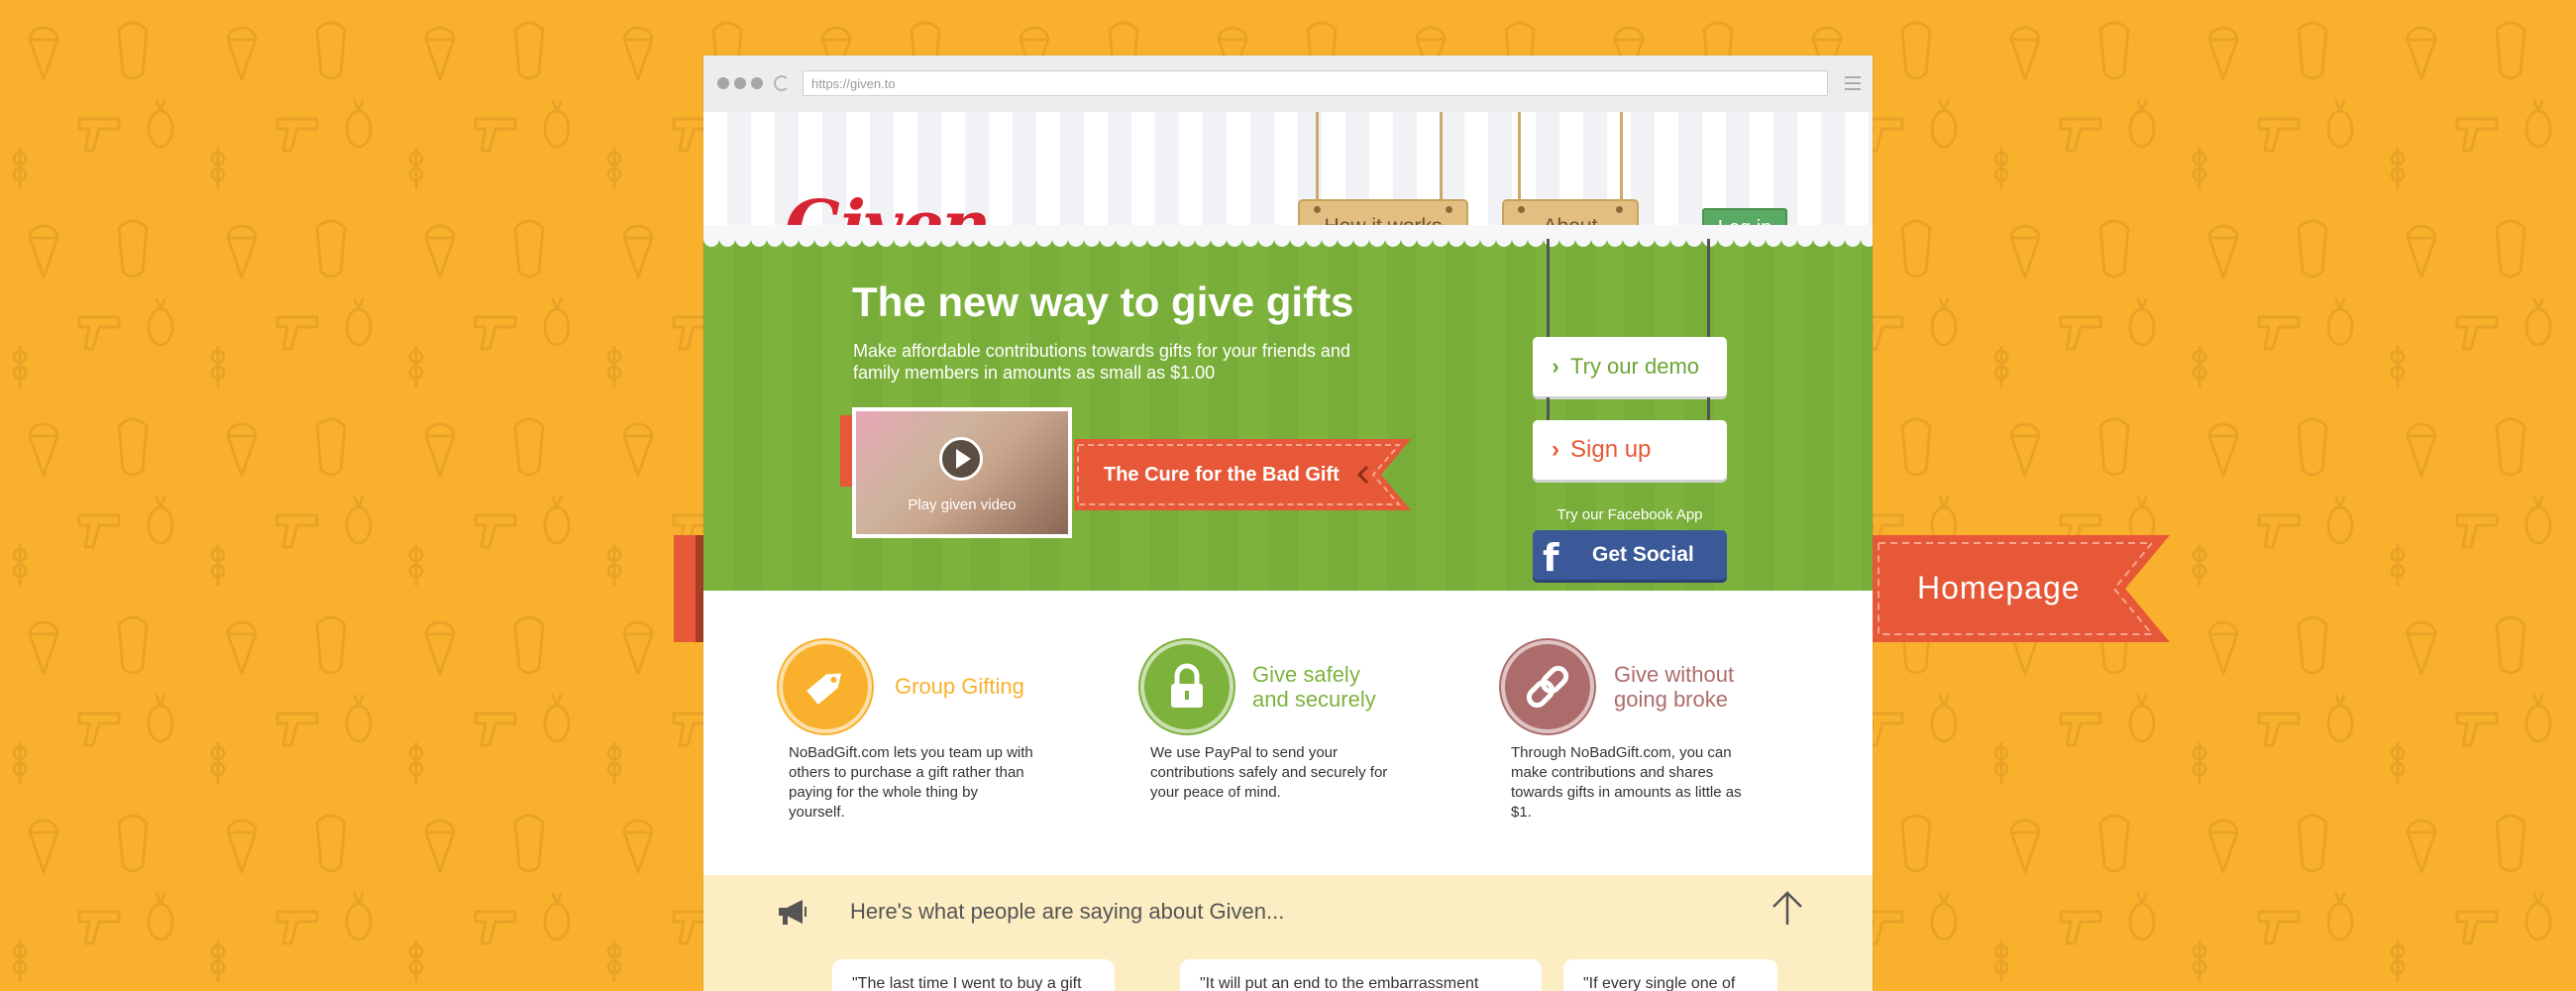 This screenshot has height=991, width=2576. What do you see at coordinates (961, 459) in the screenshot?
I see `play-icon` at bounding box center [961, 459].